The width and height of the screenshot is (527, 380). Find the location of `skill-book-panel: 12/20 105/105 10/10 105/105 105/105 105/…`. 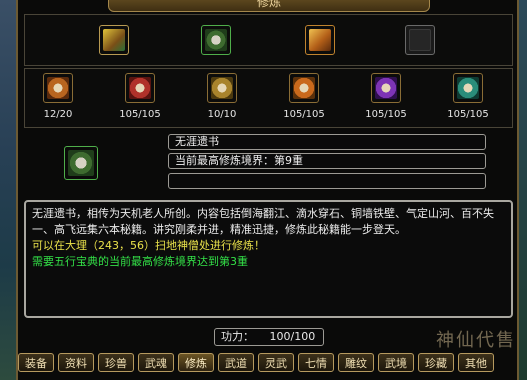

skill-book-panel: 12/20 105/105 10/10 105/105 105/105 105/… is located at coordinates (268, 98).